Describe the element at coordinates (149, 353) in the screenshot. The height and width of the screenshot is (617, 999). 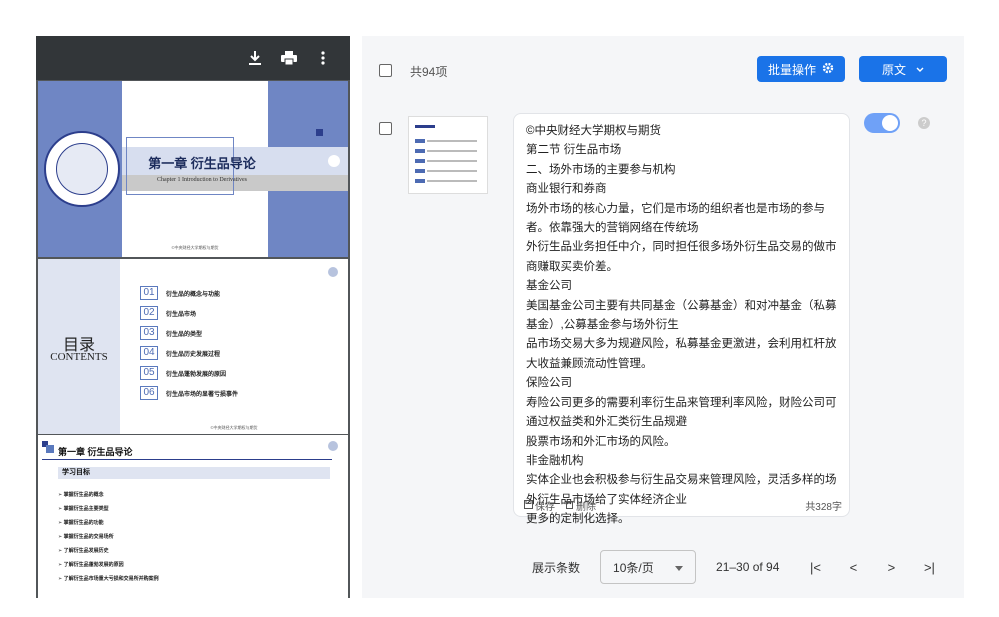
I see `contents-number: 04` at that location.